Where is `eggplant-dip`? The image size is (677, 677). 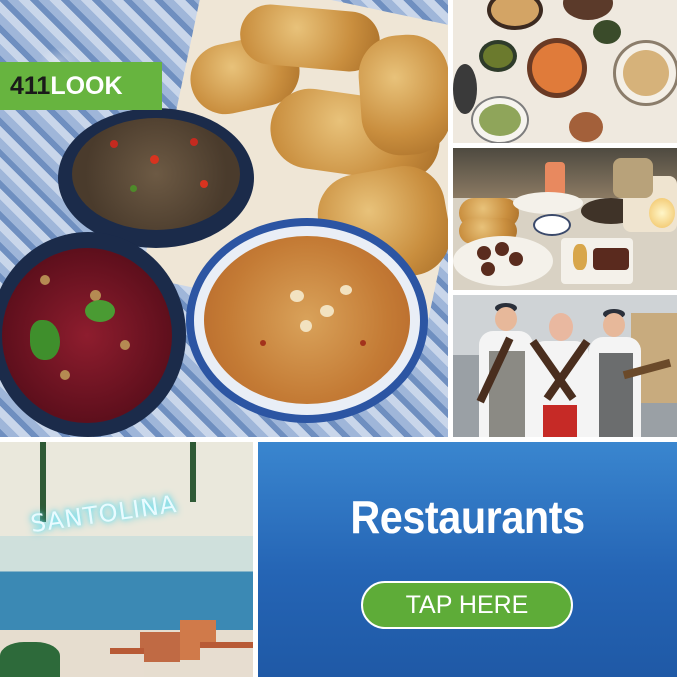
eggplant-dip is located at coordinates (156, 174).